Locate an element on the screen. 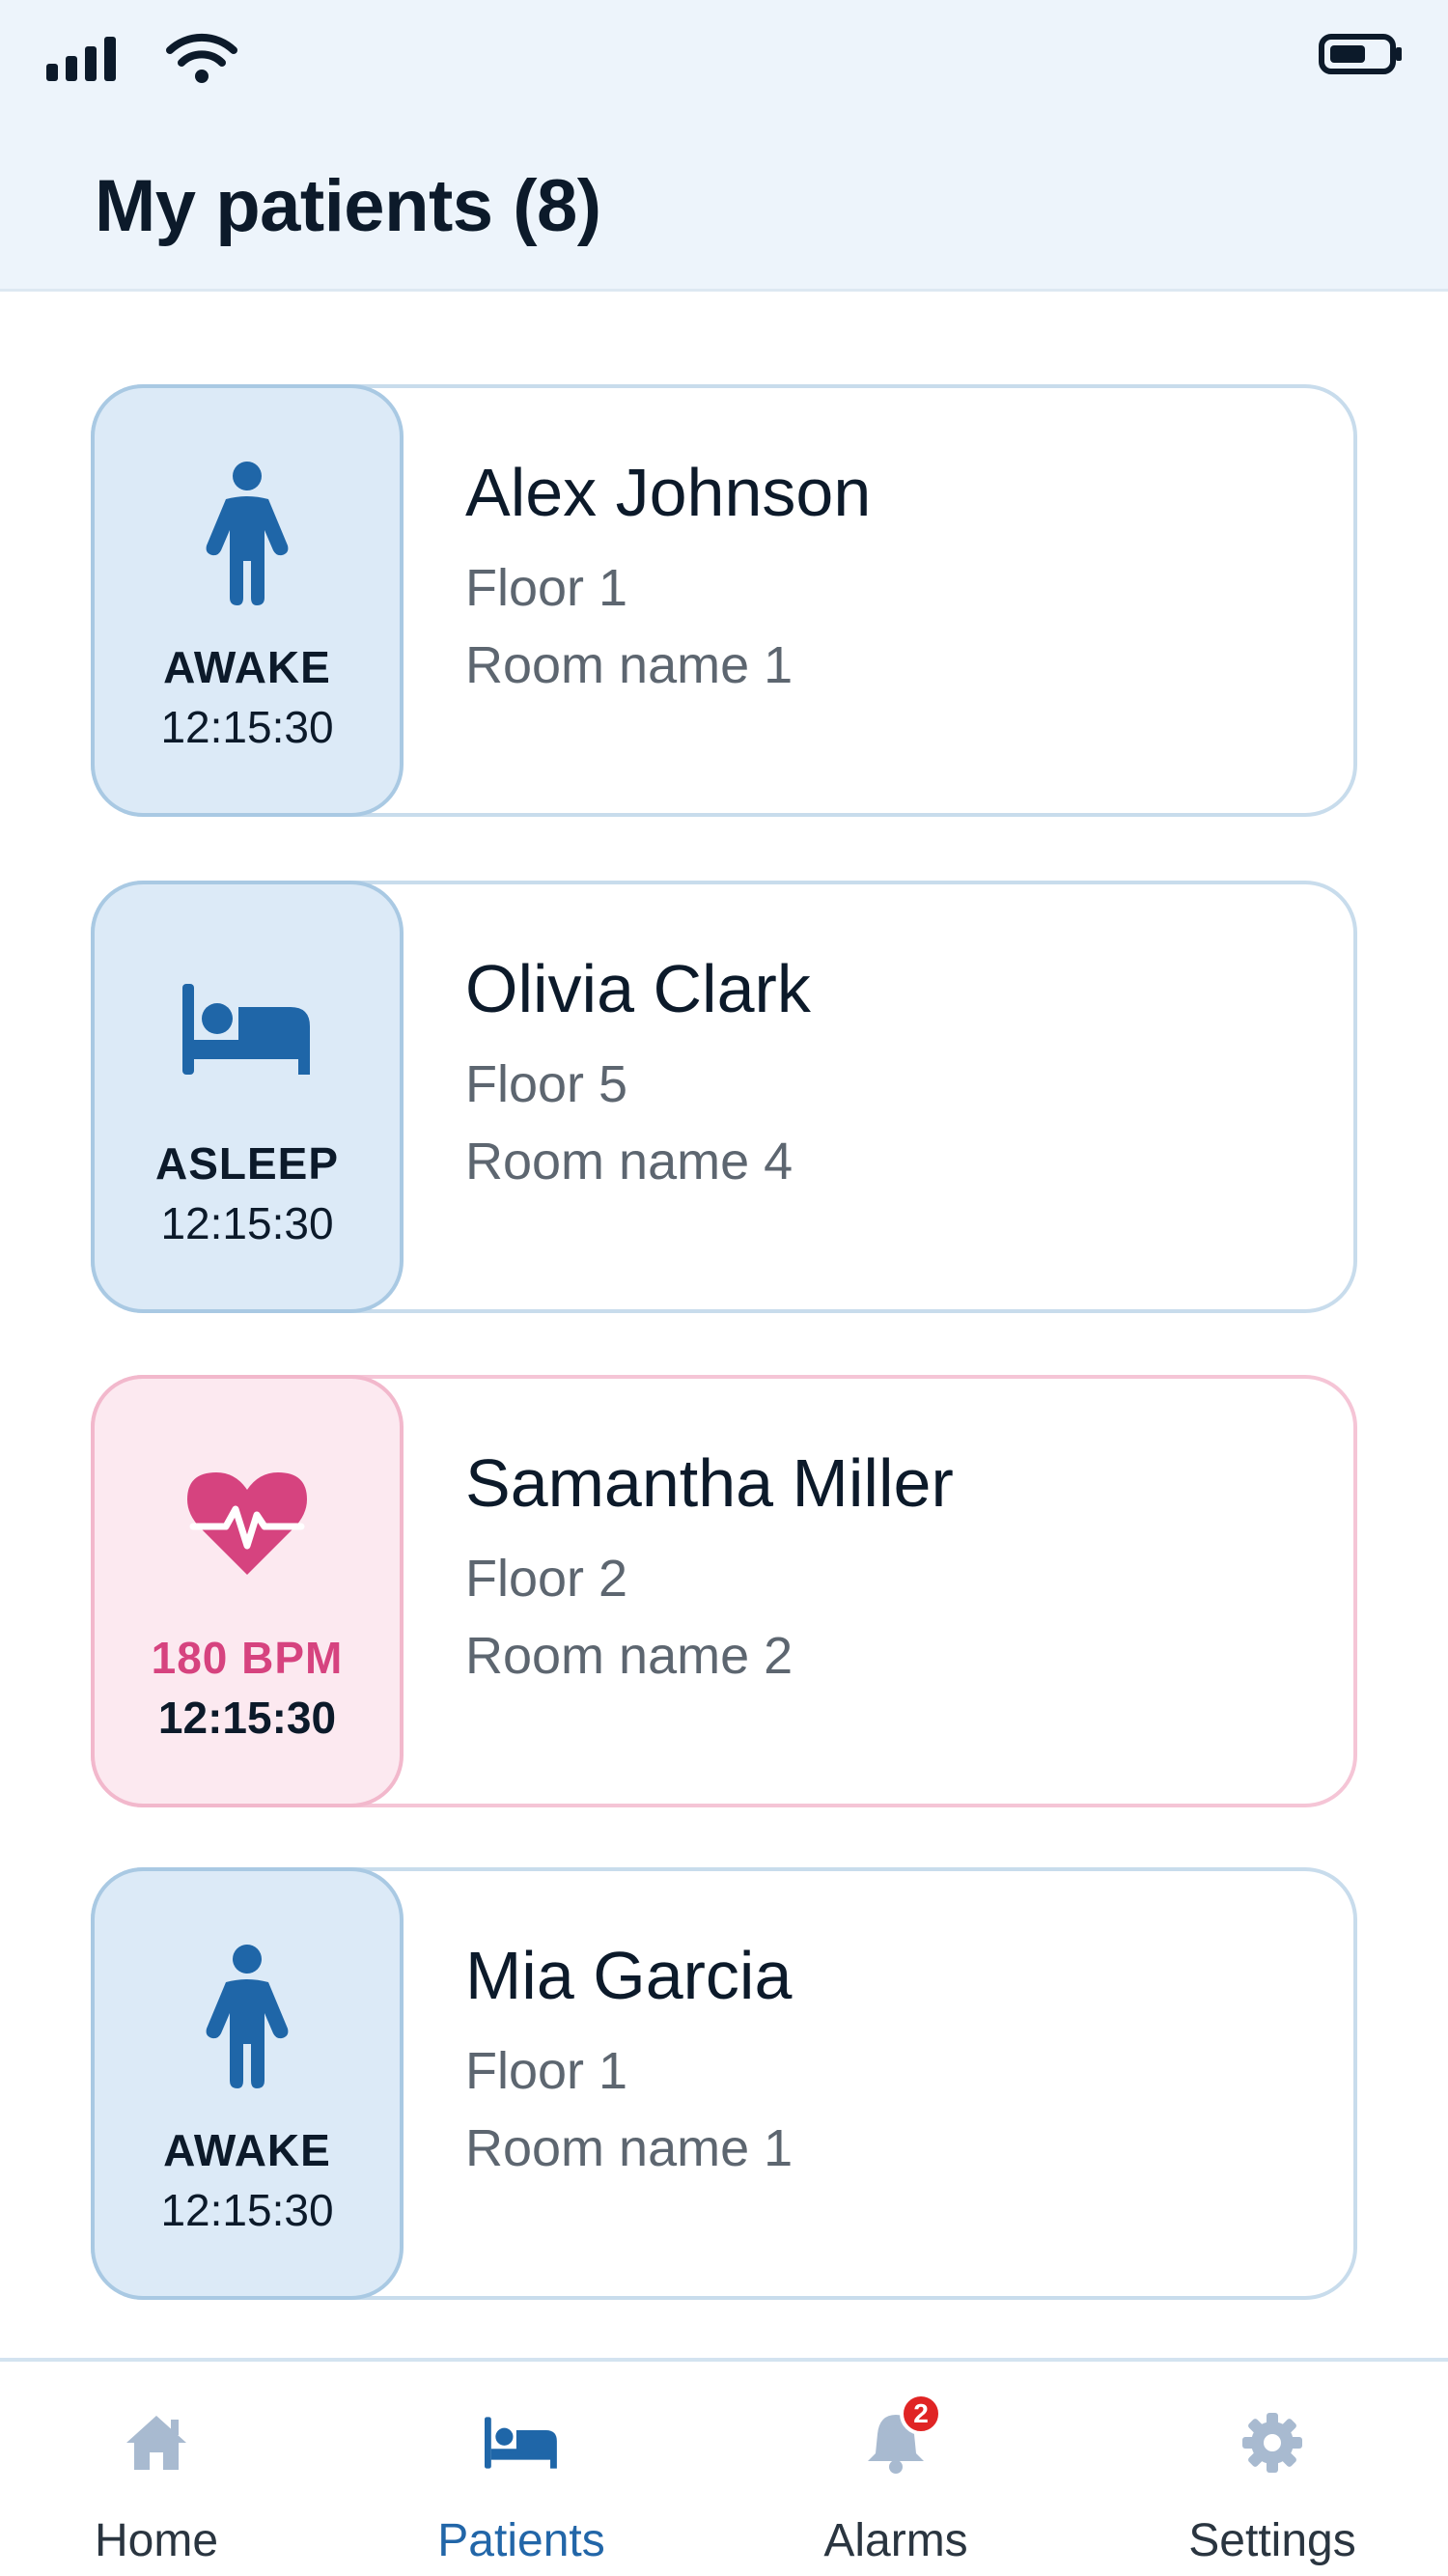 This screenshot has width=1448, height=2576. header: My patients (8) is located at coordinates (724, 146).